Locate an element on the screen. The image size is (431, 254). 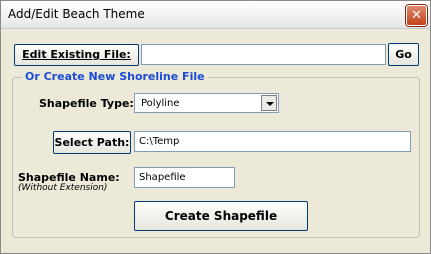
chevron-down-icon is located at coordinates (269, 103).